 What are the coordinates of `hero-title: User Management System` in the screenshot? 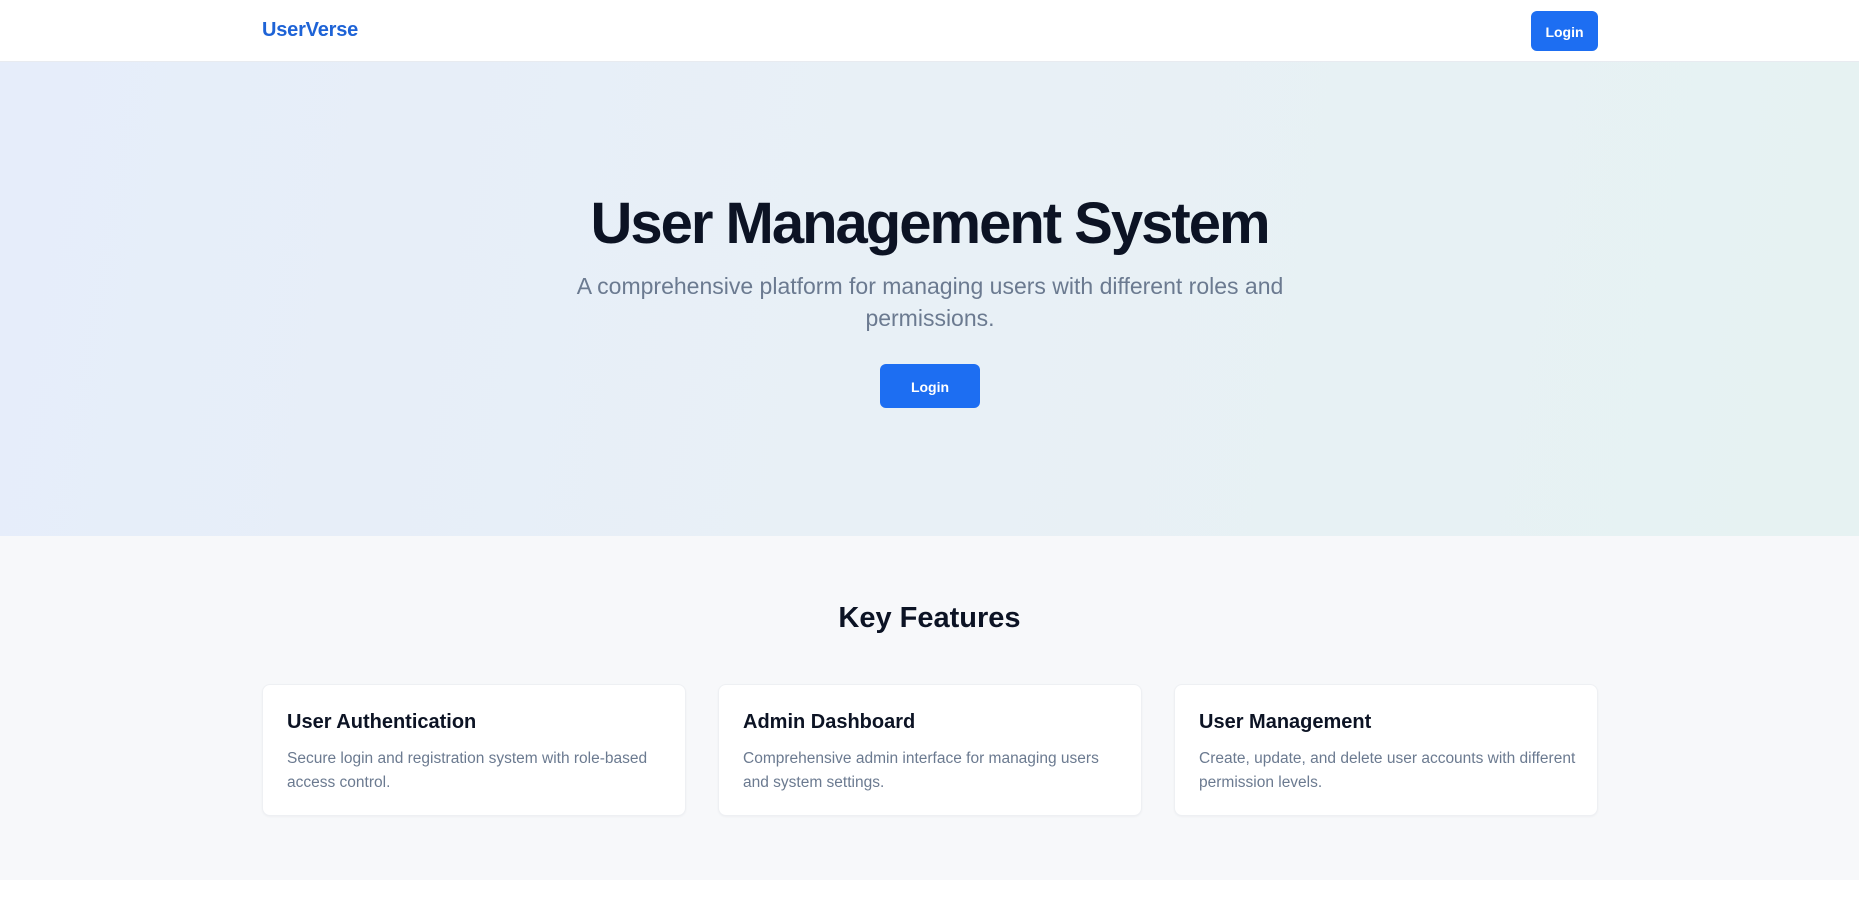 It's located at (930, 223).